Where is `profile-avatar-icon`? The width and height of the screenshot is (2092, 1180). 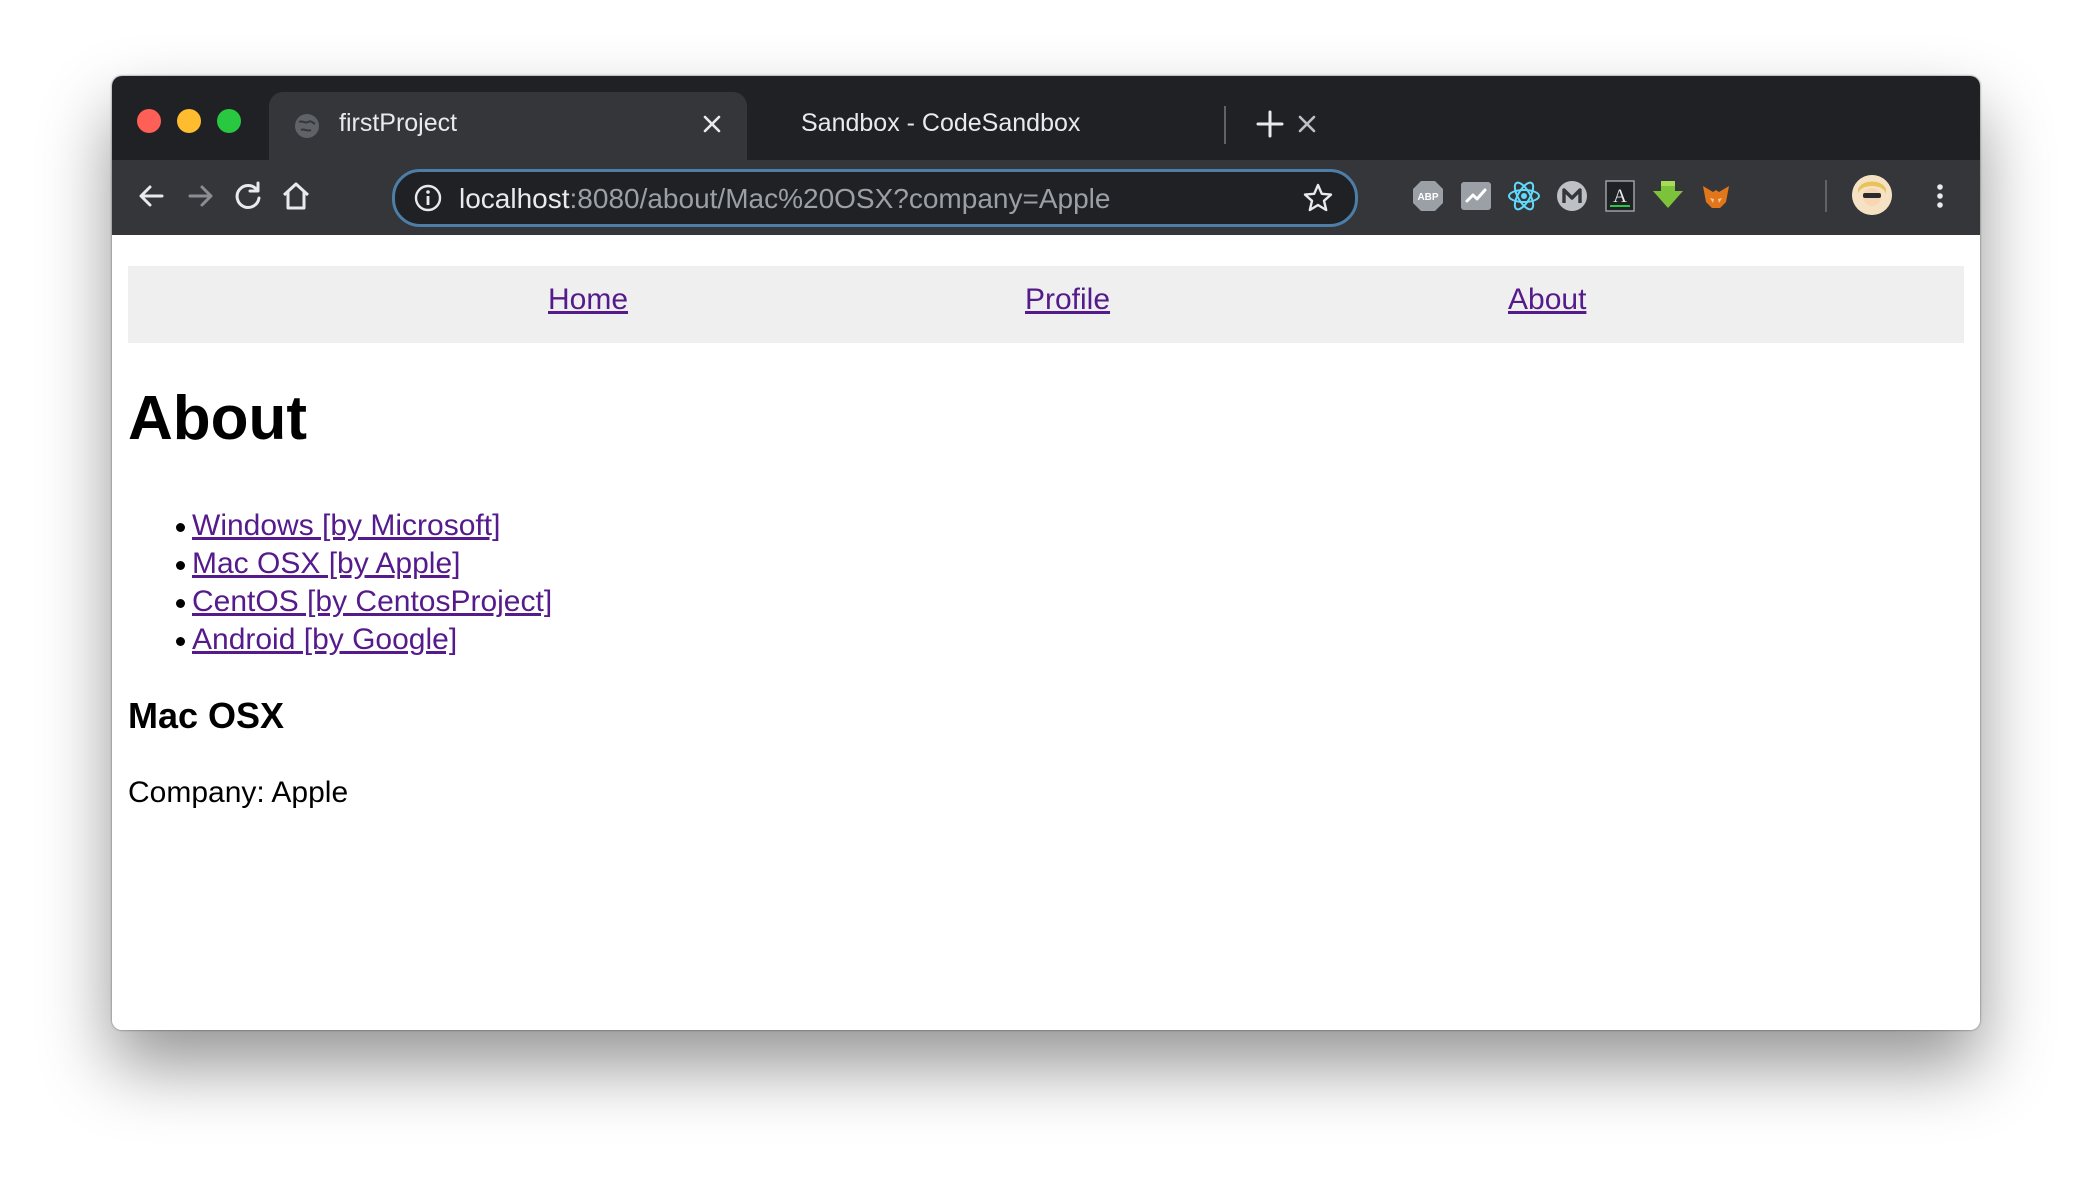
profile-avatar-icon is located at coordinates (1872, 195).